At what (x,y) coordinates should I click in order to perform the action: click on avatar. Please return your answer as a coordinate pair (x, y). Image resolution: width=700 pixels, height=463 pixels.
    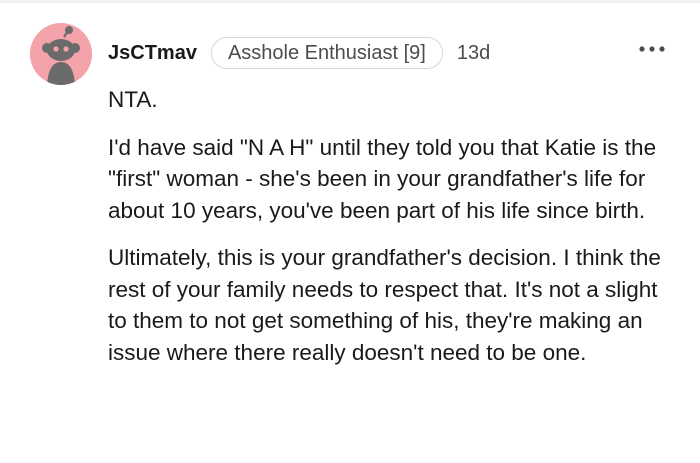
    Looking at the image, I should click on (61, 54).